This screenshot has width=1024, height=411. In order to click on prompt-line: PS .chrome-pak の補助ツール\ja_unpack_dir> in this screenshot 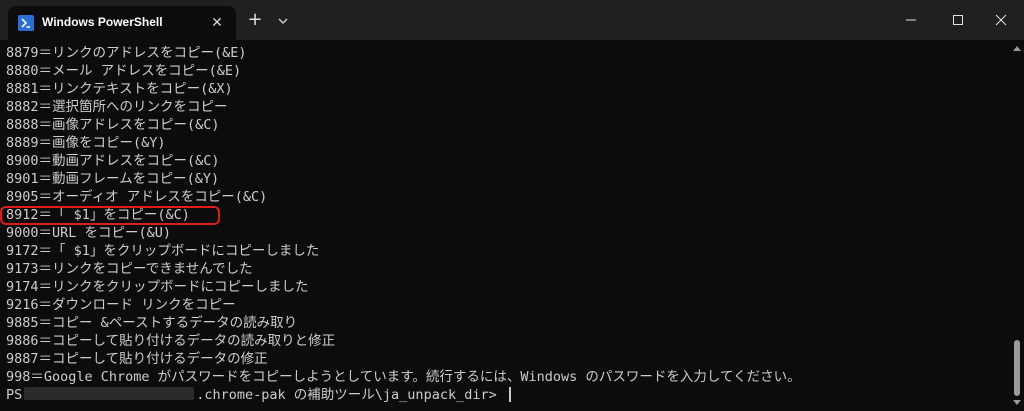, I will do `click(258, 395)`.